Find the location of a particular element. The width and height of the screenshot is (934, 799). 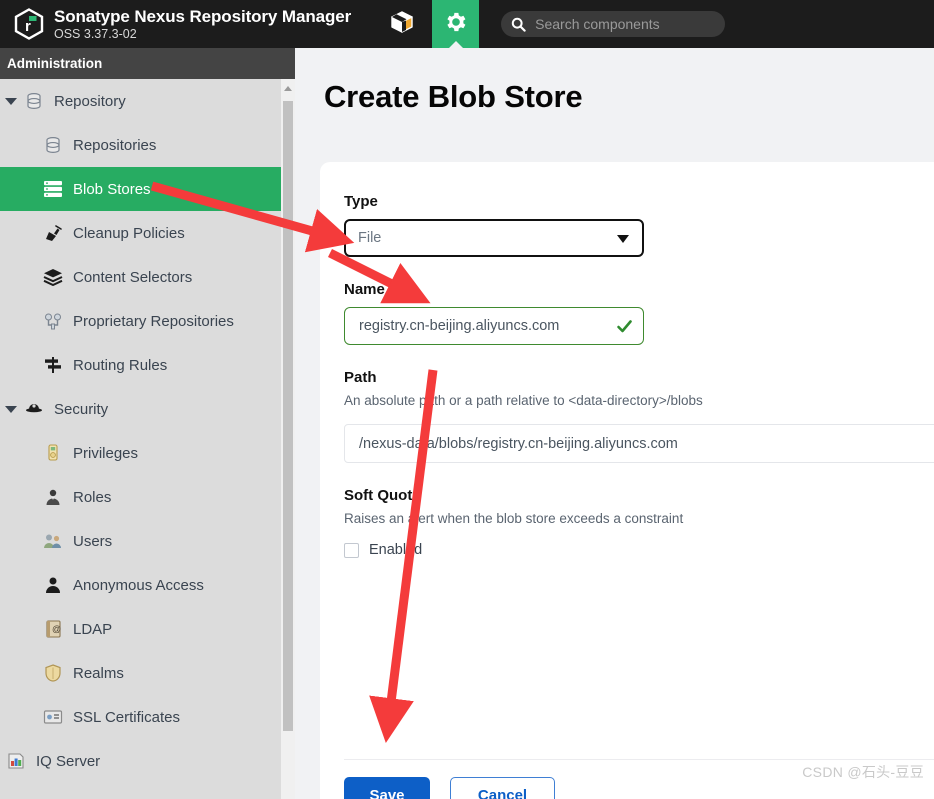

users-icon is located at coordinates (53, 541).